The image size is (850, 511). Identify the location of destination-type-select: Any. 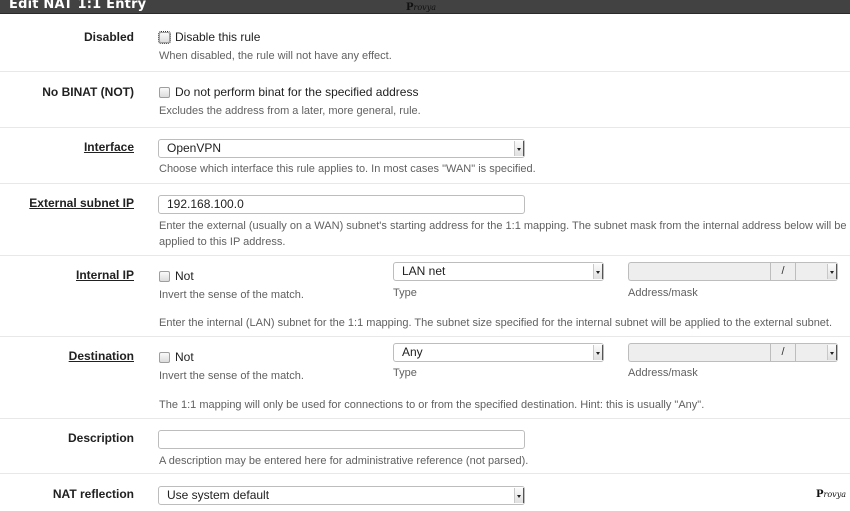
(498, 352).